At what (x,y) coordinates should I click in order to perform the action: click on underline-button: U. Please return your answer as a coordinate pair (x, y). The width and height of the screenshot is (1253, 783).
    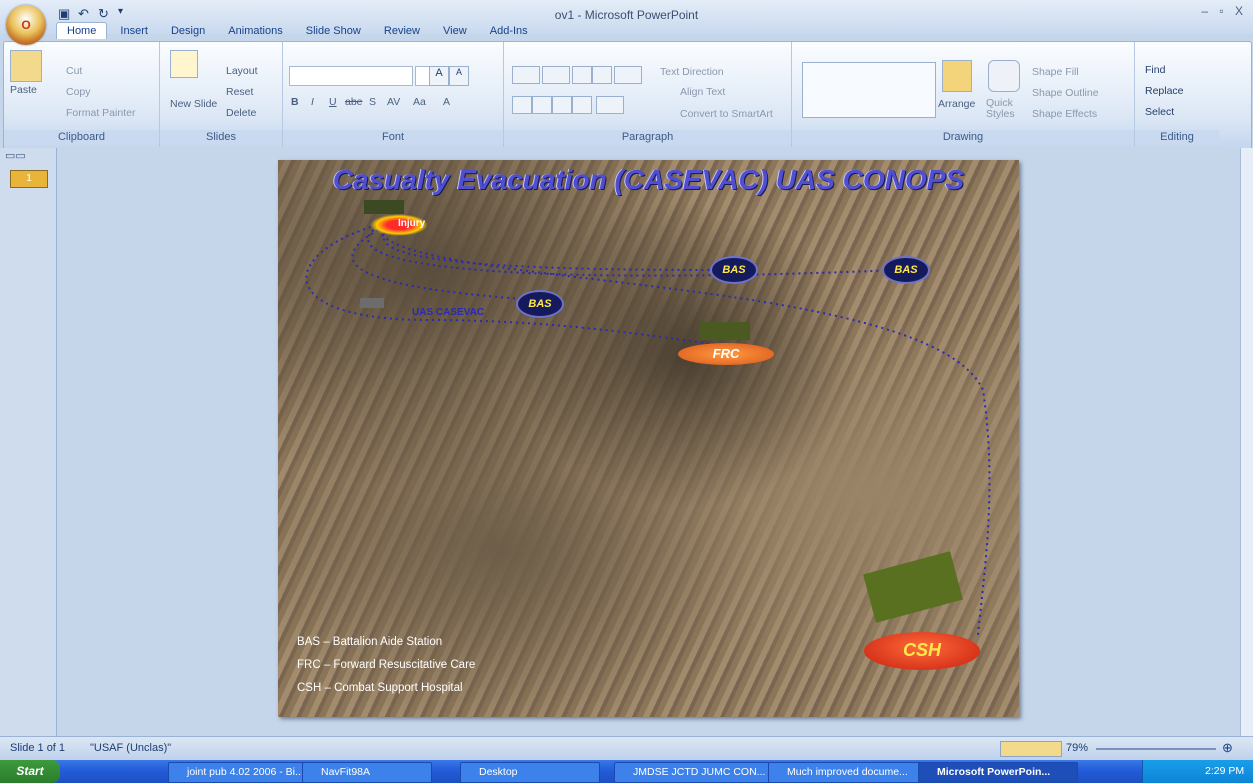
    Looking at the image, I should click on (333, 102).